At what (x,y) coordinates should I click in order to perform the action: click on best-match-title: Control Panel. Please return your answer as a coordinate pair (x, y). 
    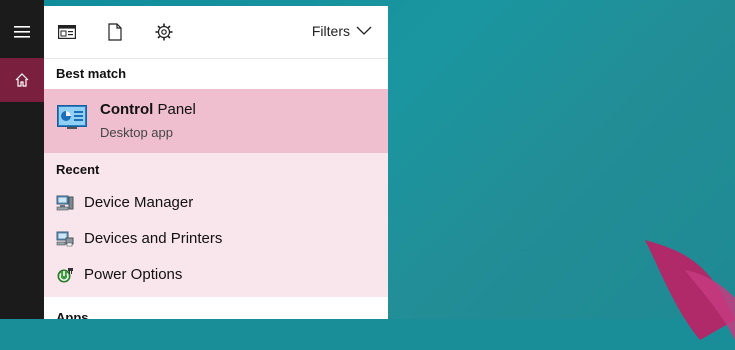
    Looking at the image, I should click on (148, 109).